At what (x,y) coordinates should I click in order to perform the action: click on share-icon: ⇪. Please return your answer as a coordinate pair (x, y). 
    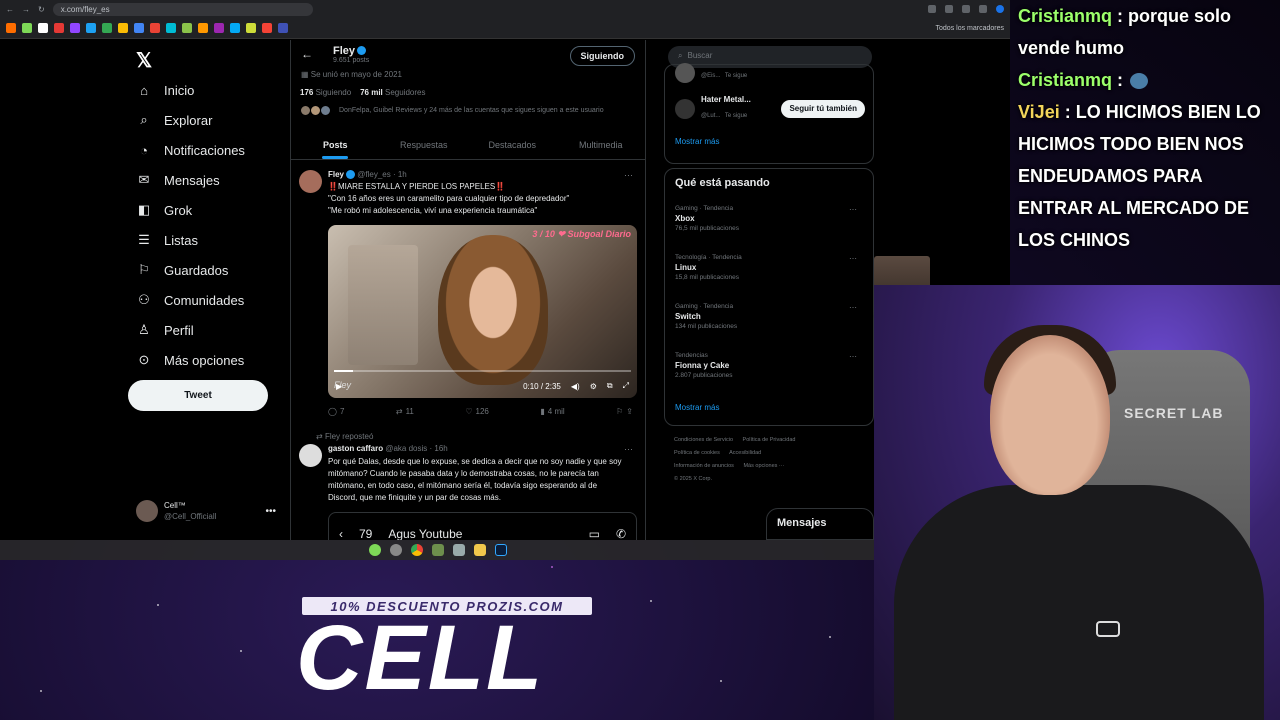
    Looking at the image, I should click on (629, 411).